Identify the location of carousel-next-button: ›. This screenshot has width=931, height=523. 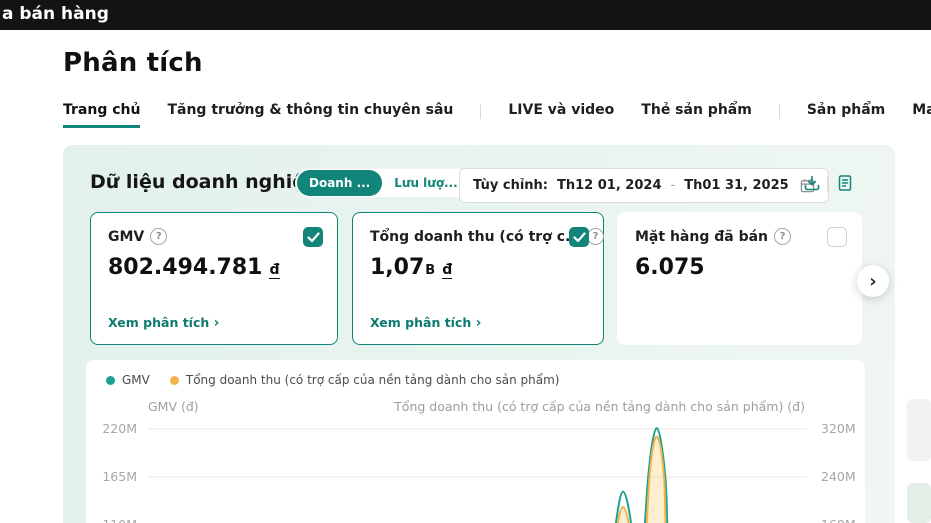
(873, 281).